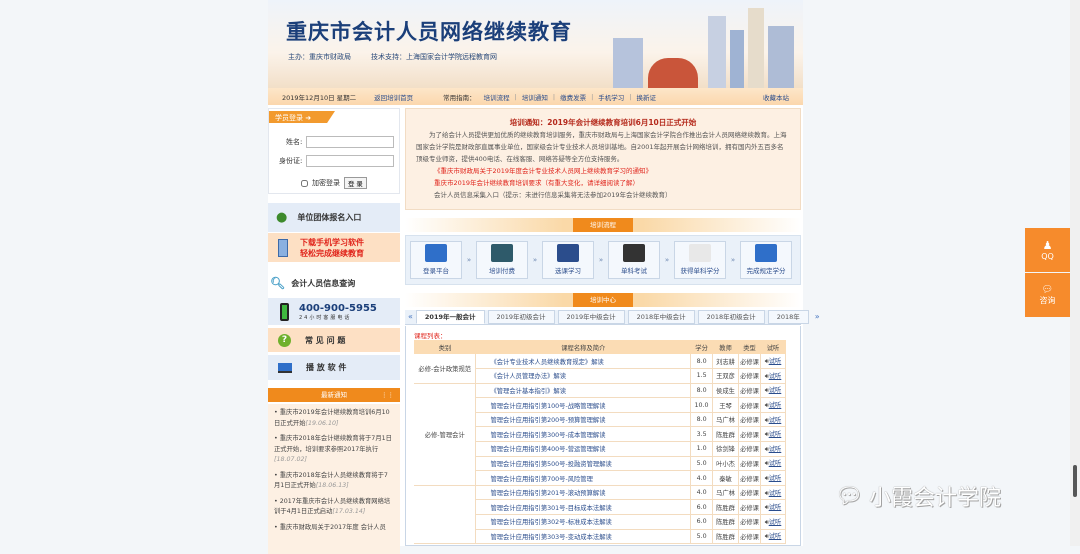 The width and height of the screenshot is (1080, 554). Describe the element at coordinates (334, 418) in the screenshot. I see `news-item: • 重庆市2019年会计继续教育培训6月10日正式开始[19.06.10]` at that location.